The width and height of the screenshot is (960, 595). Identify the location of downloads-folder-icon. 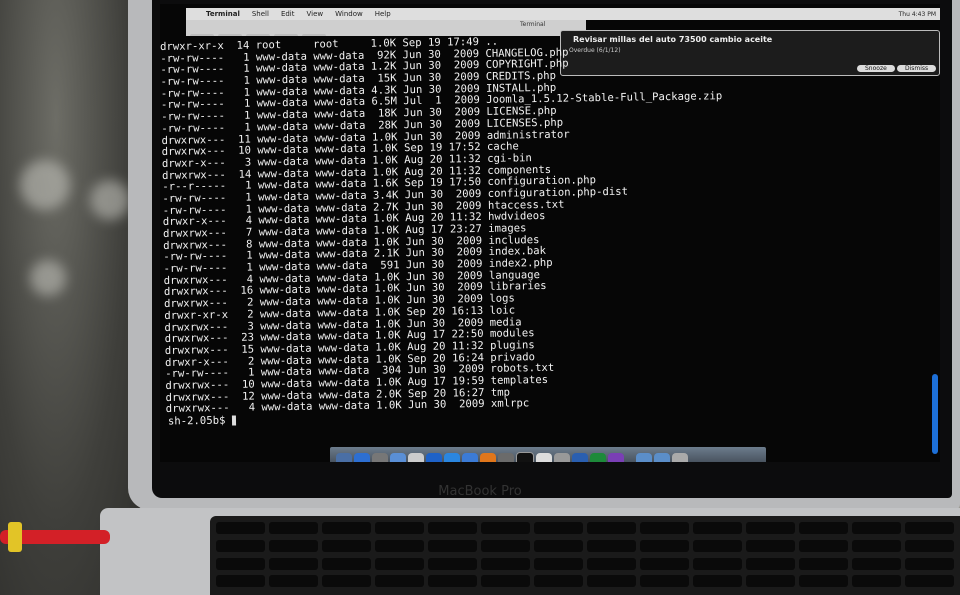
(662, 457).